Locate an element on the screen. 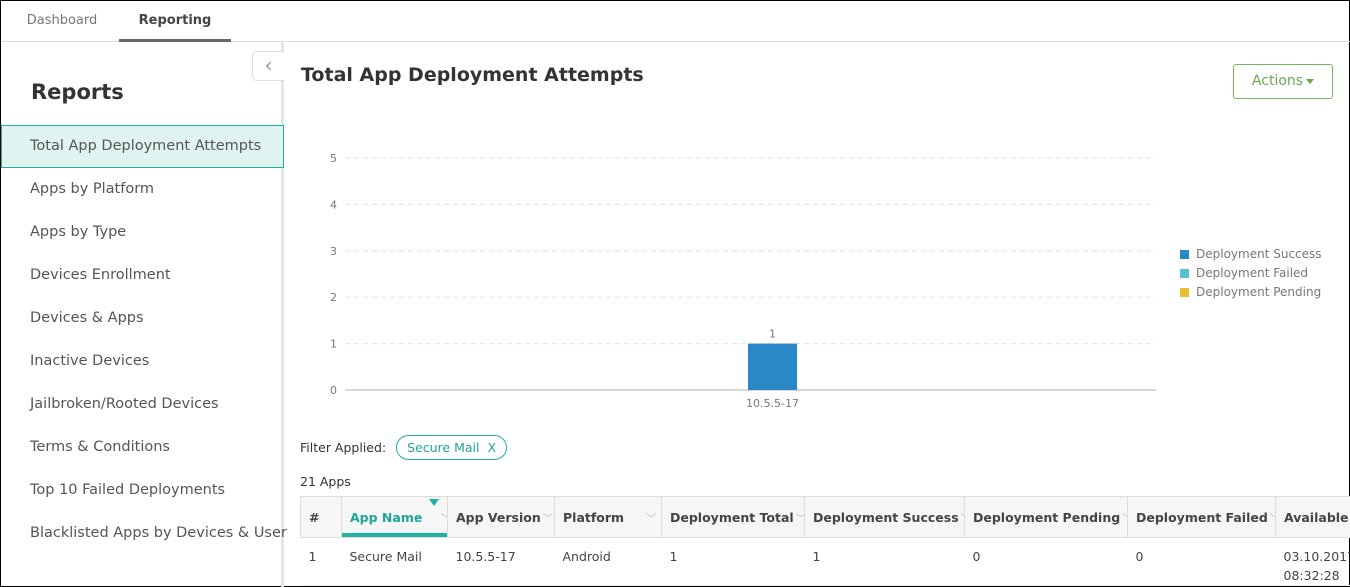 The width and height of the screenshot is (1350, 587). cell-platform: Android is located at coordinates (608, 561).